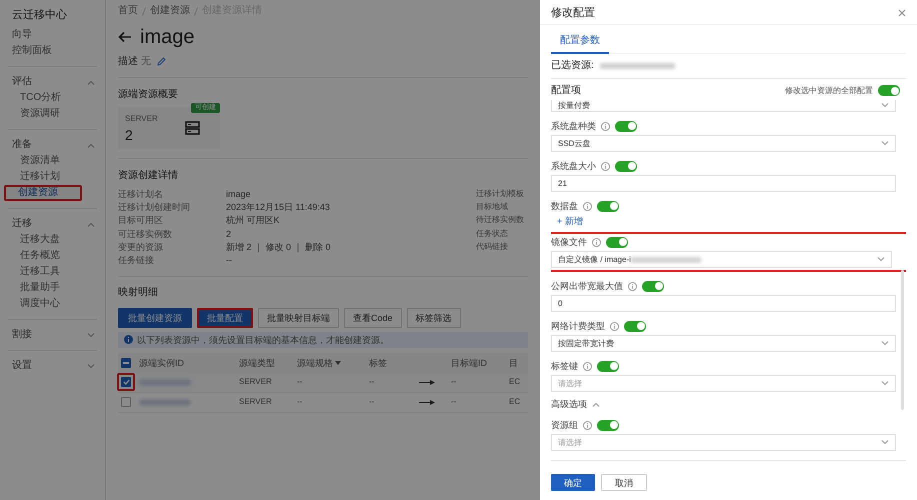 The height and width of the screenshot is (500, 917). What do you see at coordinates (723, 106) in the screenshot?
I see `select-field: 按量付费` at bounding box center [723, 106].